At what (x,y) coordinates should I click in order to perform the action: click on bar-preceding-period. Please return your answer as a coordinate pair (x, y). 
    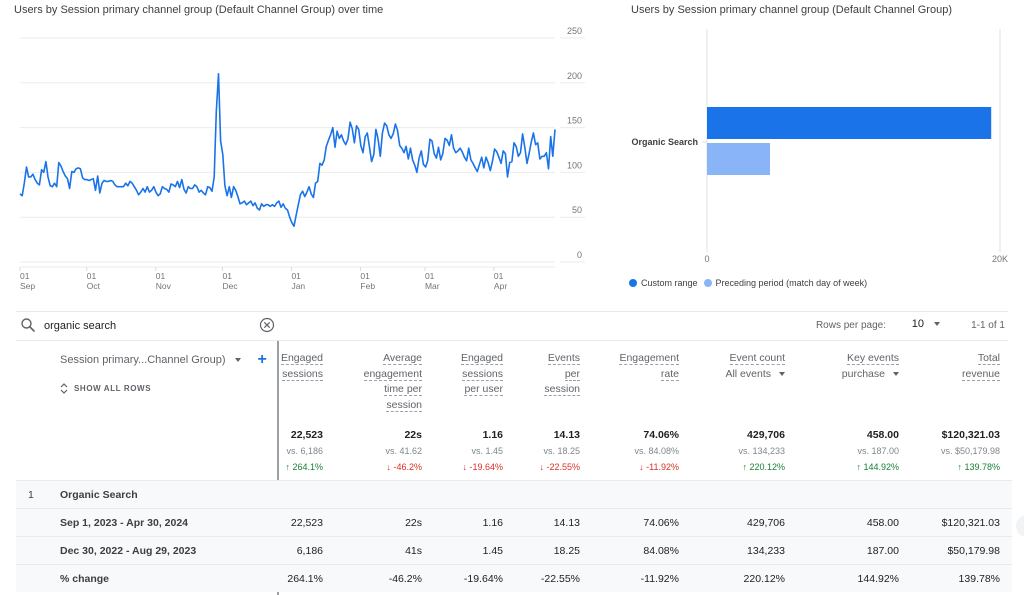
    Looking at the image, I should click on (738, 159).